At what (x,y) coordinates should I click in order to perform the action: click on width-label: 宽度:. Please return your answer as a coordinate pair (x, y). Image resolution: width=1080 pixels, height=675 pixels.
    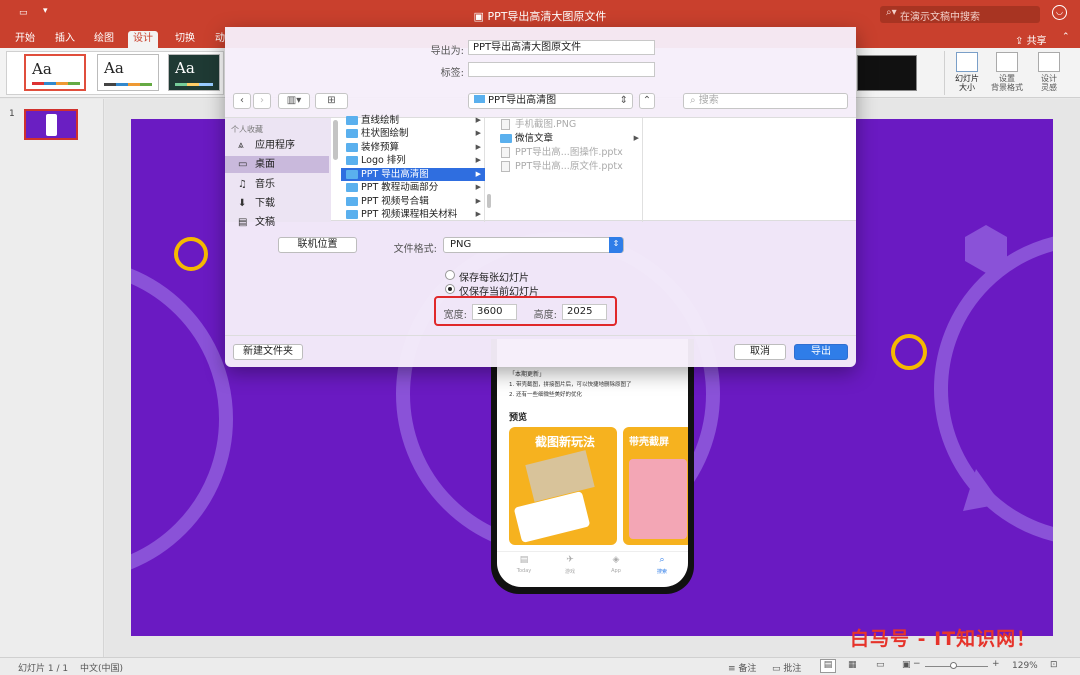
    Looking at the image, I should click on (455, 315).